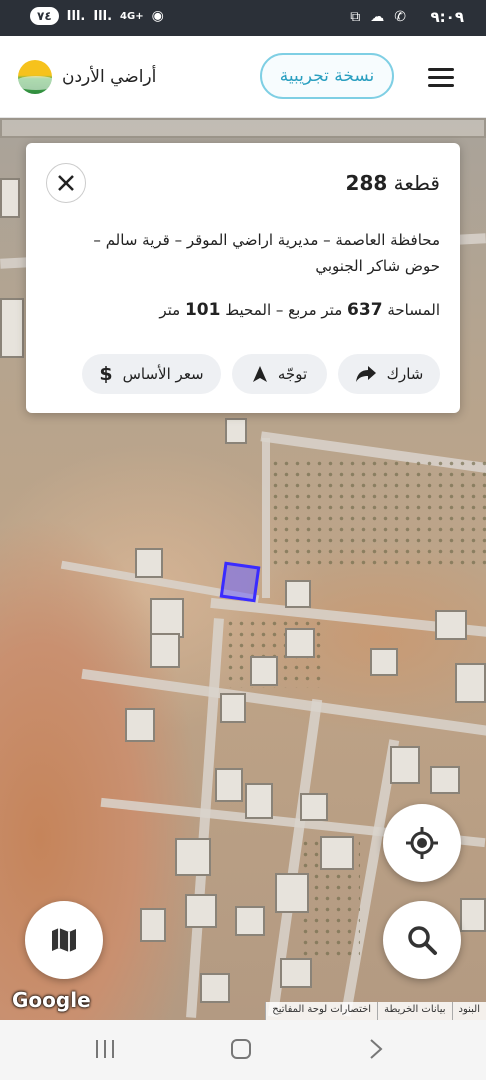 The image size is (486, 1080). Describe the element at coordinates (243, 77) in the screenshot. I see `app-header: أراضي الأردن نسخة تجريبية` at that location.